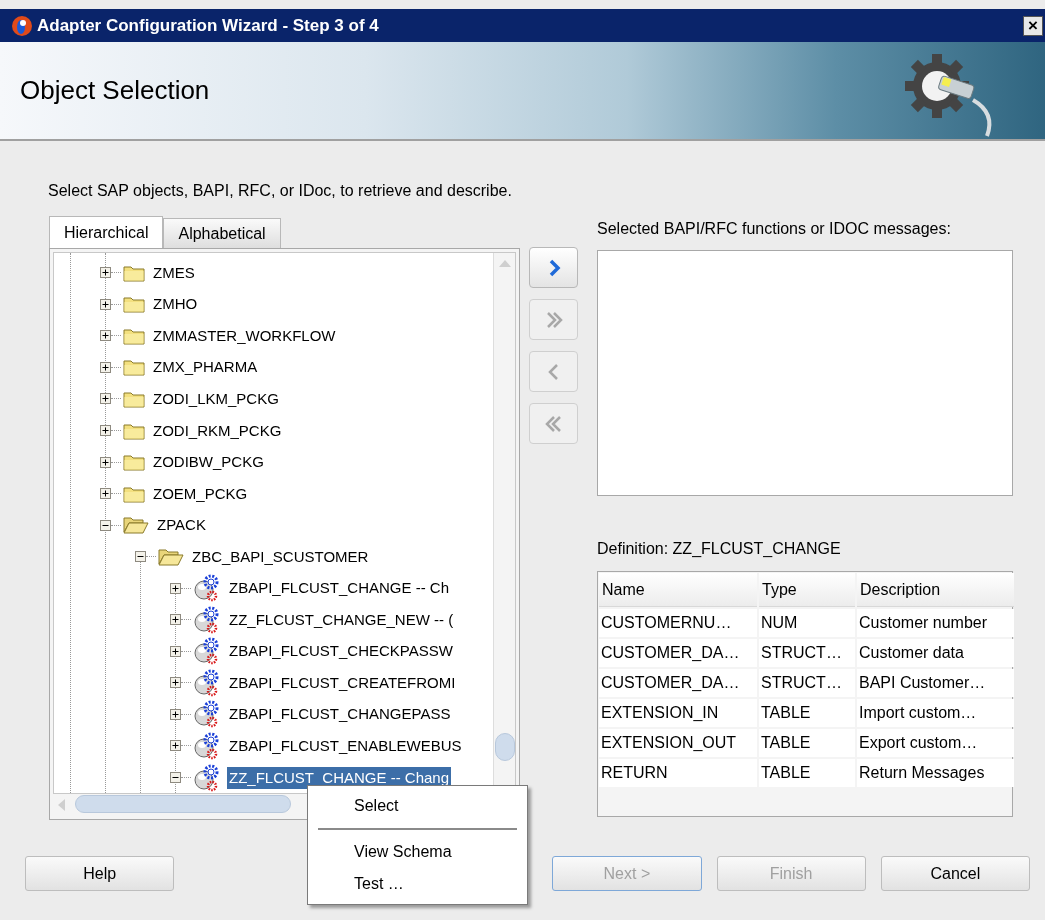  Describe the element at coordinates (678, 713) in the screenshot. I see `table-cell: EXTENSION_IN` at that location.